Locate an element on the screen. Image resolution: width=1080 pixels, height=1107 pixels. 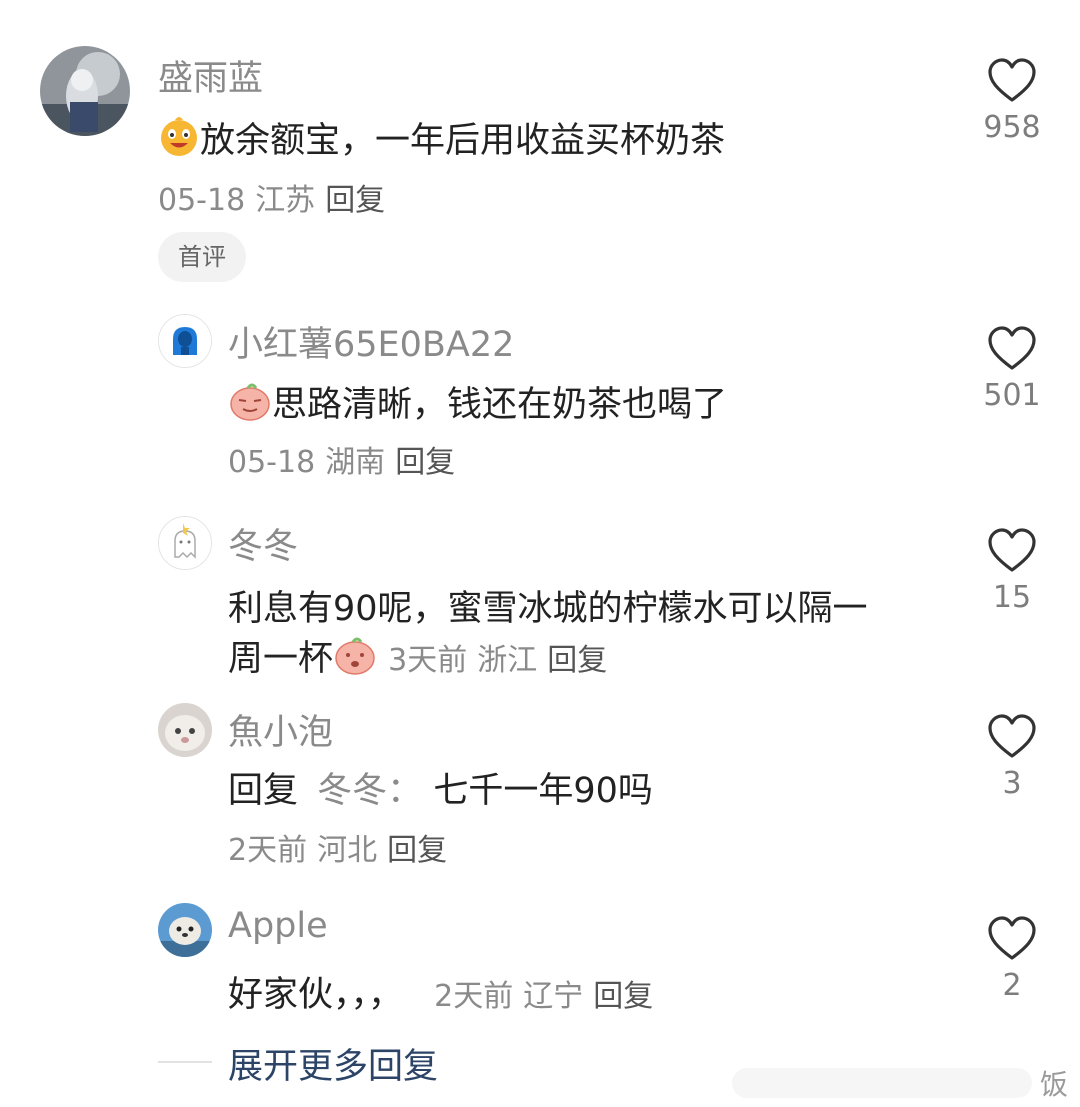
like-button: 15 is located at coordinates (1012, 571).